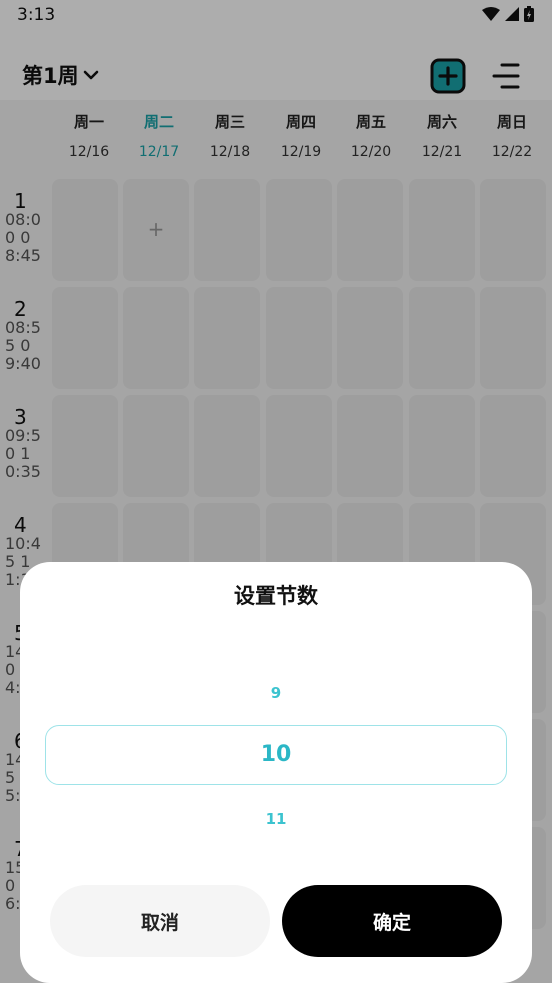 The height and width of the screenshot is (983, 552). I want to click on picker-option-selected: 10, so click(276, 754).